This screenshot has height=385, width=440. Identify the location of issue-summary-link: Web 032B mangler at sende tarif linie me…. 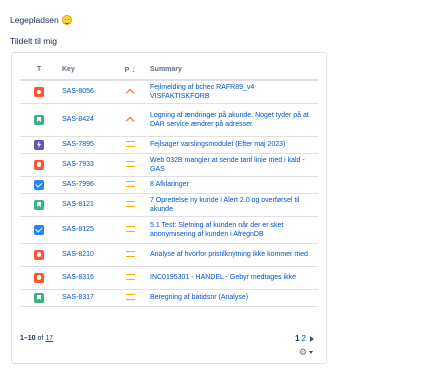
(232, 165).